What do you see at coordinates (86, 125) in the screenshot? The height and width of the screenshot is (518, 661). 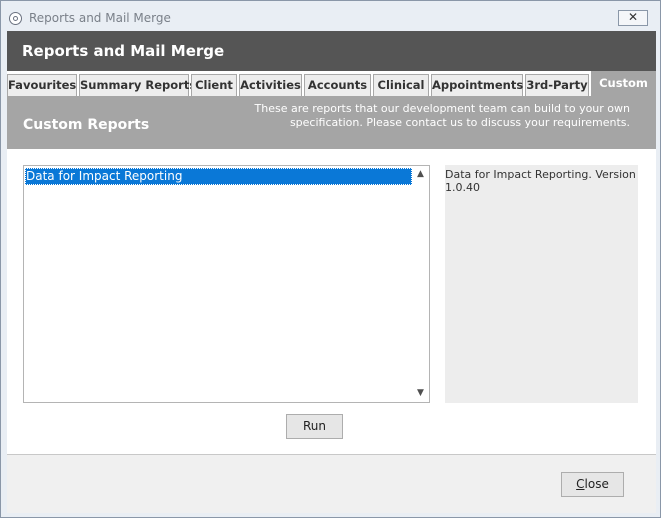 I see `panel-title: Custom Reports` at bounding box center [86, 125].